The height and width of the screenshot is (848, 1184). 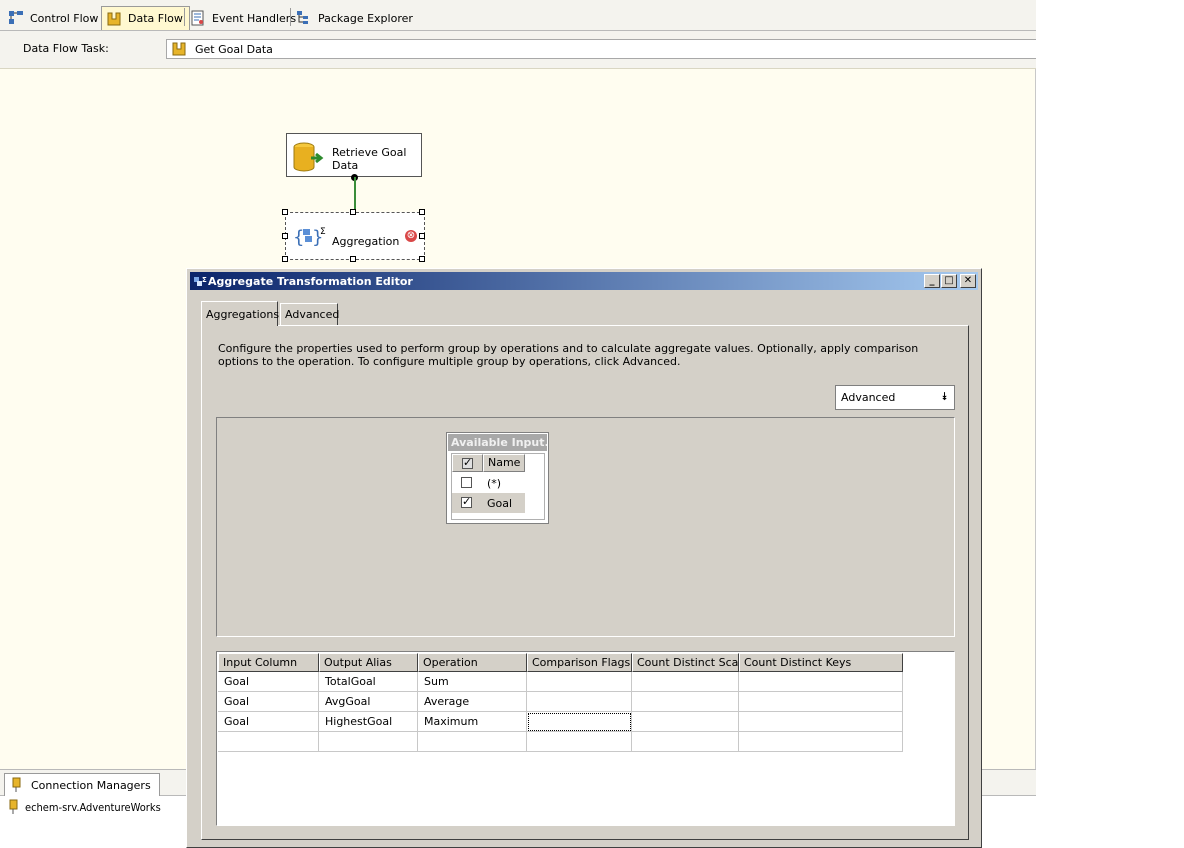 What do you see at coordinates (93, 807) in the screenshot?
I see `connection-item-label: echem-srv.AdventureWorks` at bounding box center [93, 807].